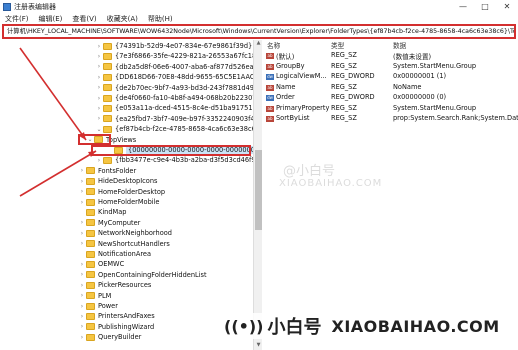 The width and height of the screenshot is (518, 350). What do you see at coordinates (337, 45) in the screenshot?
I see `column-header-type: 类型` at bounding box center [337, 45].